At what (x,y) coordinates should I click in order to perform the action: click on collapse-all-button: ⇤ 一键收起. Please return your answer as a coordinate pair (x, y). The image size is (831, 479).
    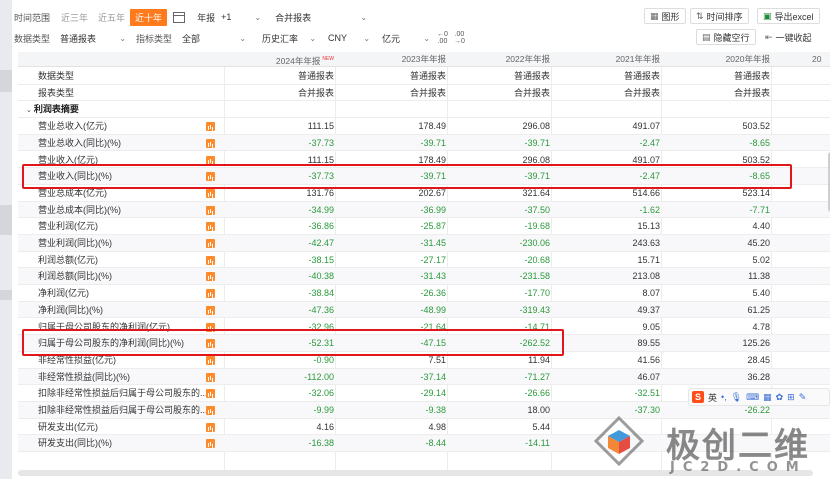
    Looking at the image, I should click on (788, 37).